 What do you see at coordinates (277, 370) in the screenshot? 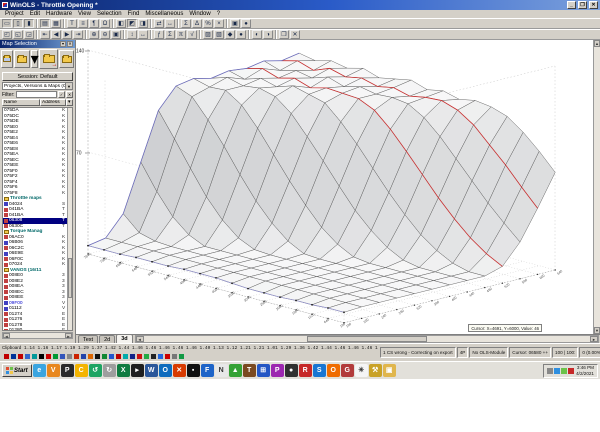
I see `taskbar-purple-app-icon: P` at bounding box center [277, 370].